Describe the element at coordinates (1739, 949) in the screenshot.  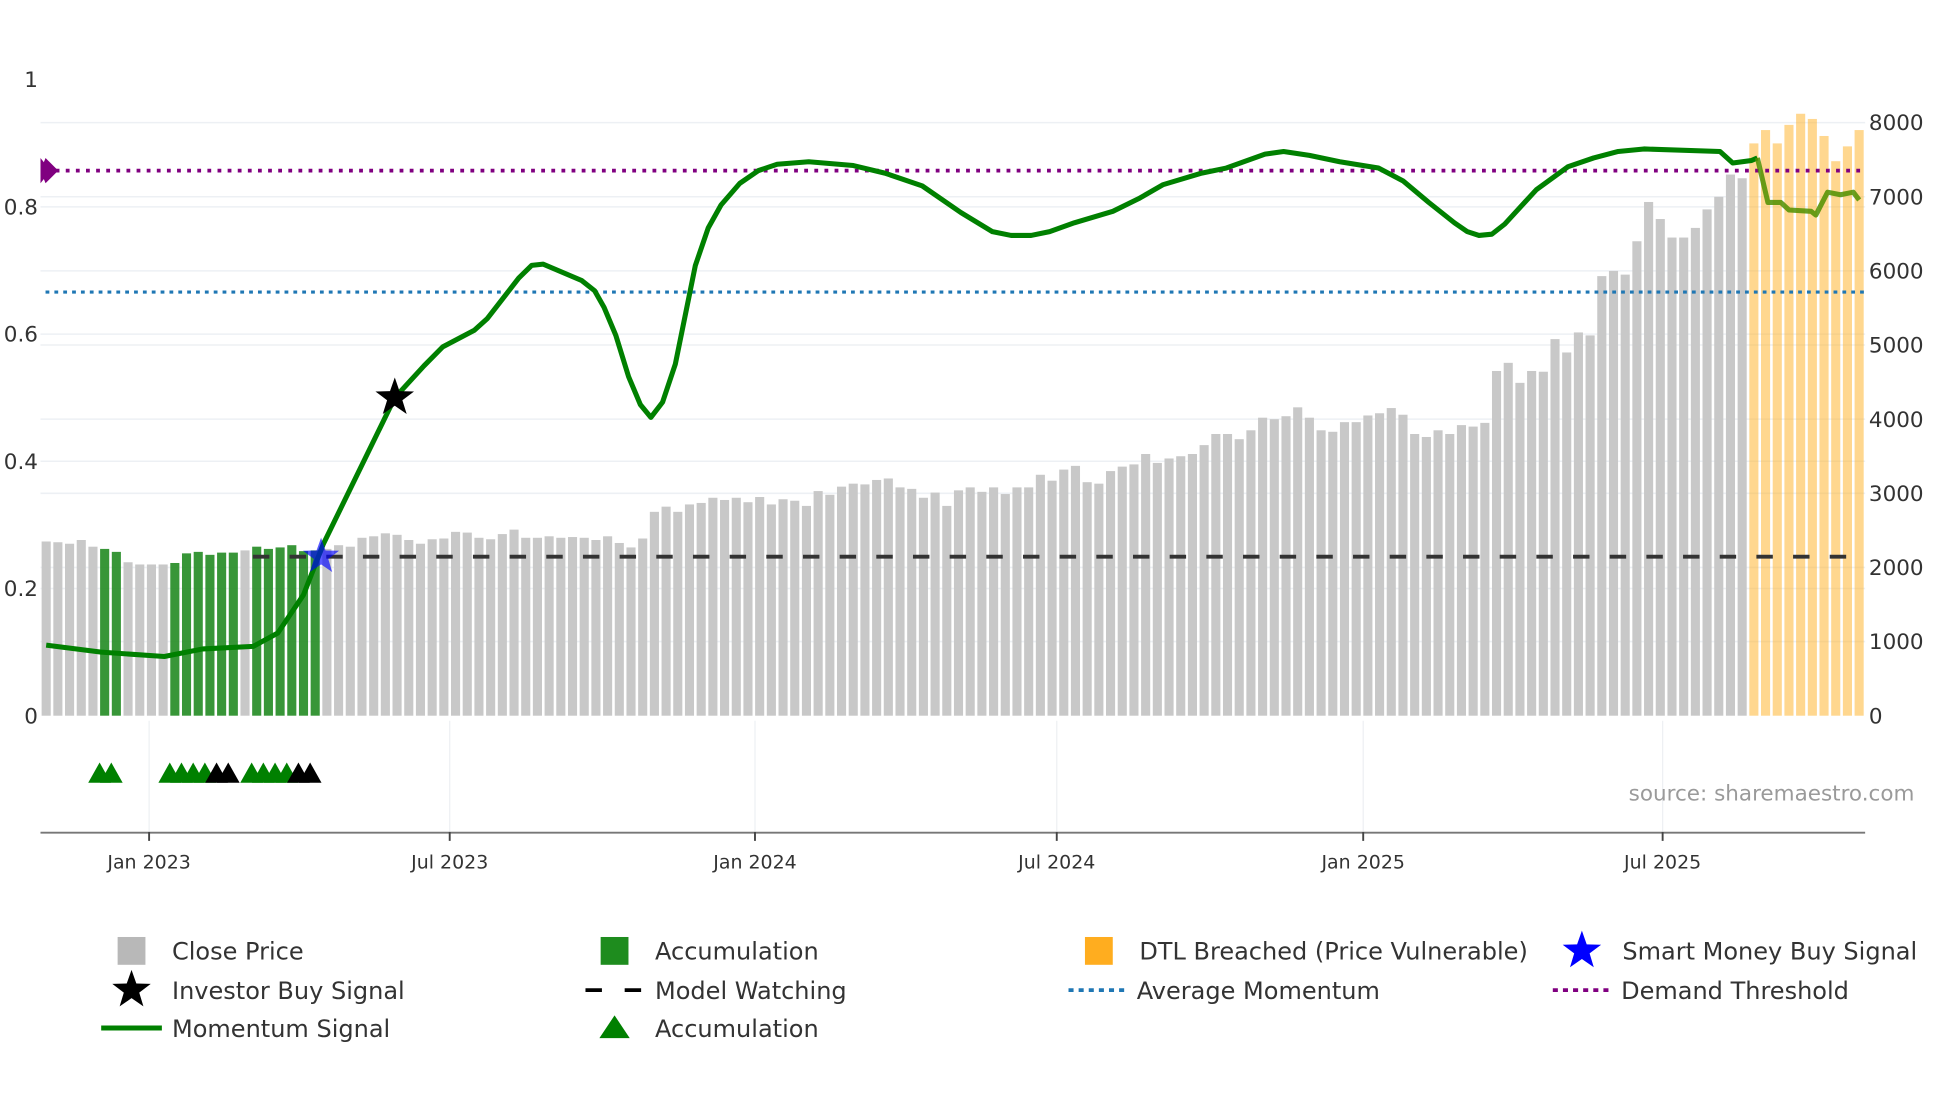
I see `legend-item: Smart Money Buy Signal` at that location.